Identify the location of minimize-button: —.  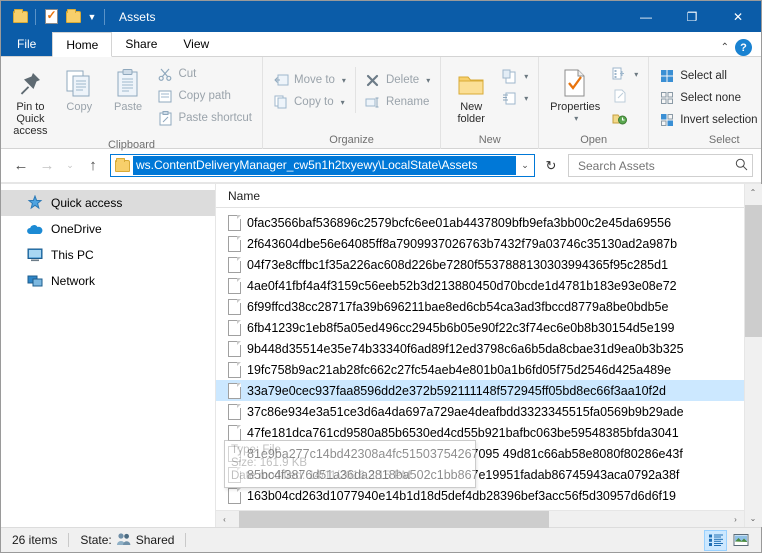
(646, 16).